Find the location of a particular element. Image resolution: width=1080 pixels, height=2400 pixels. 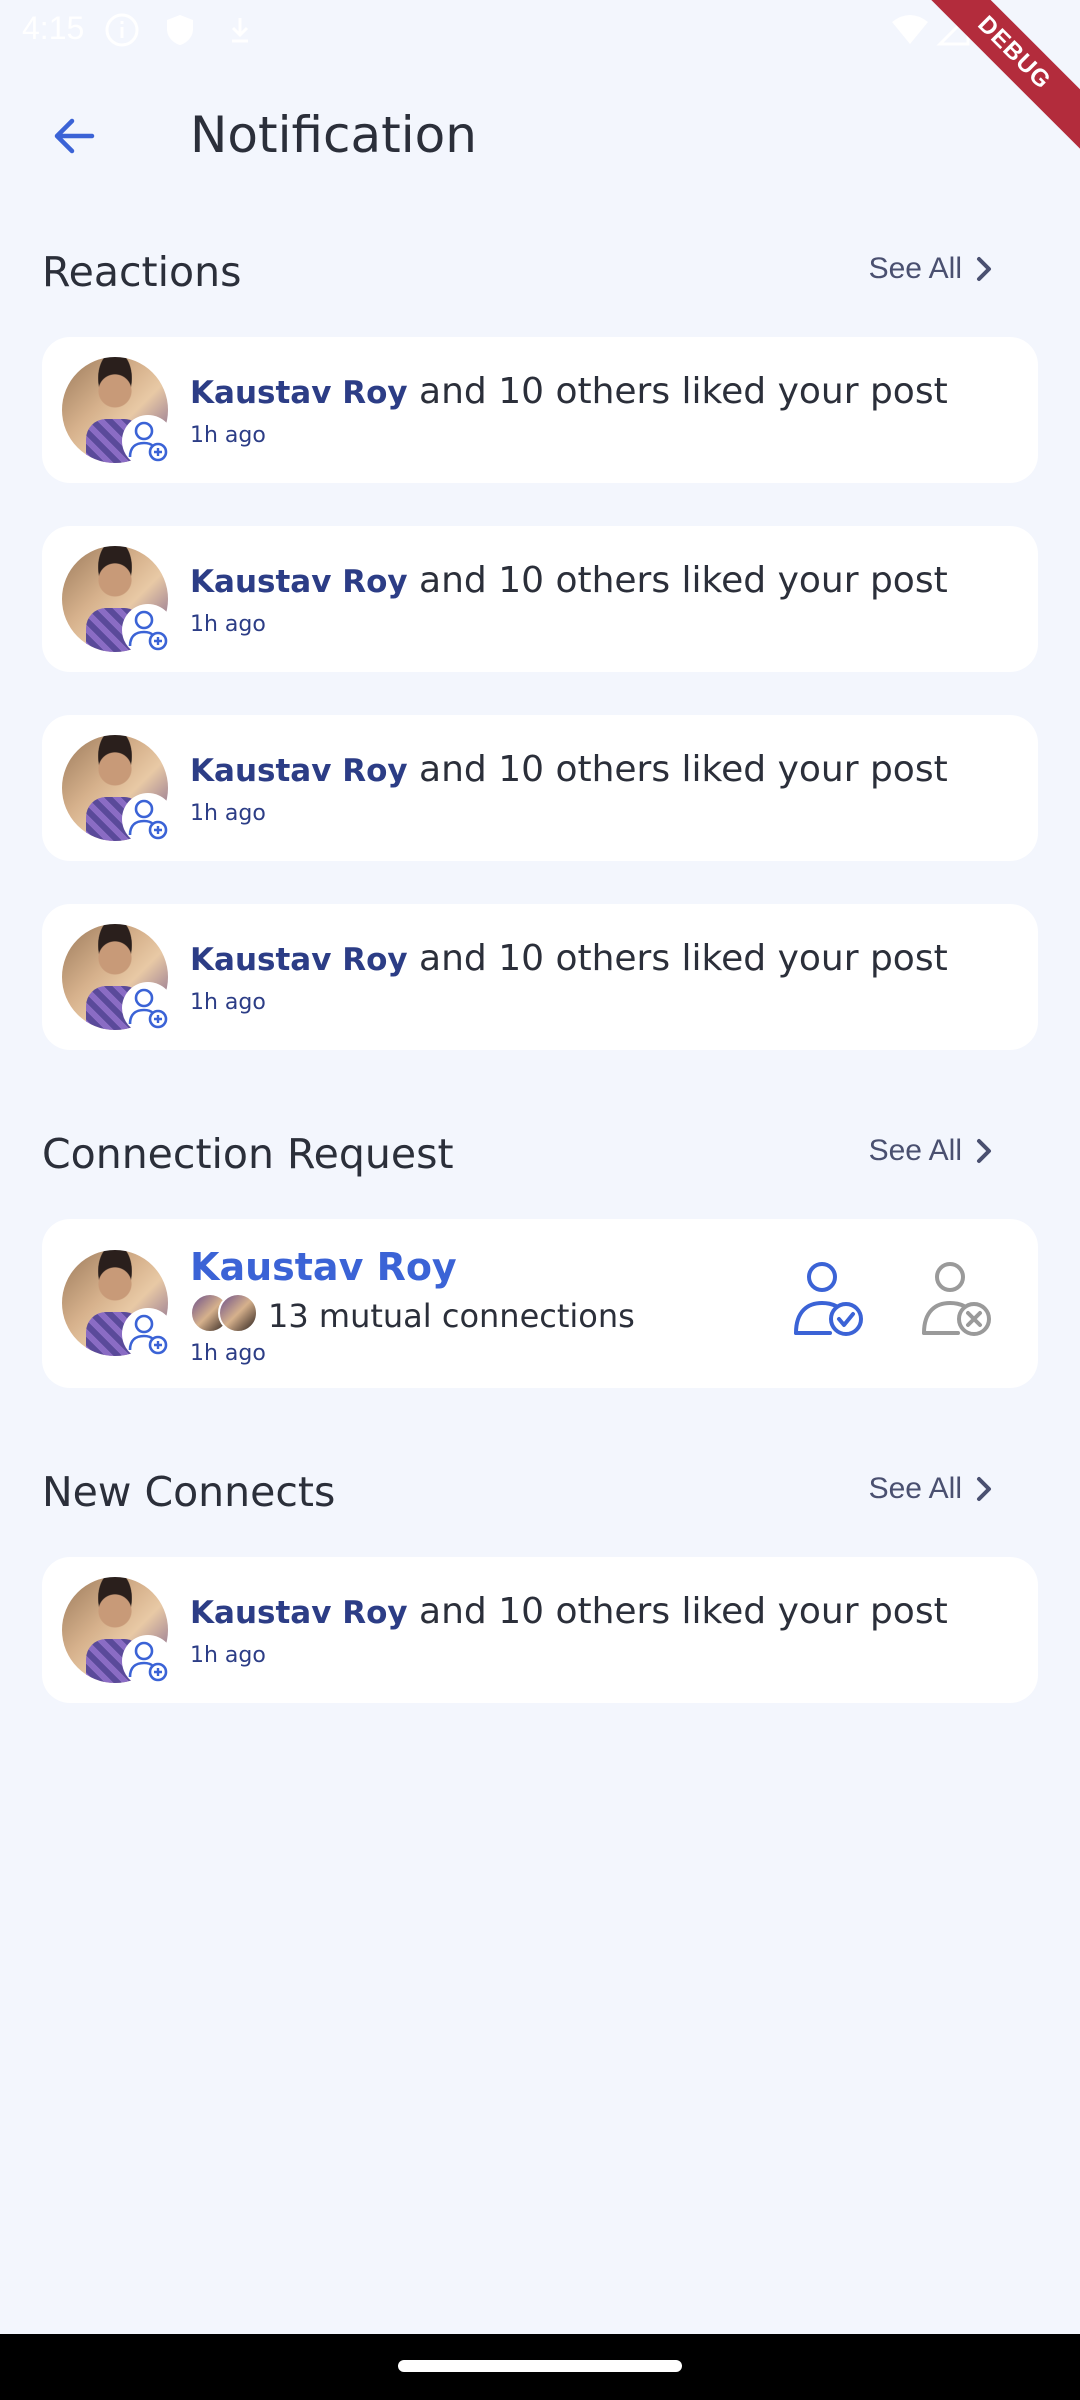

see-all-new-connects-button: See All is located at coordinates (932, 1489).